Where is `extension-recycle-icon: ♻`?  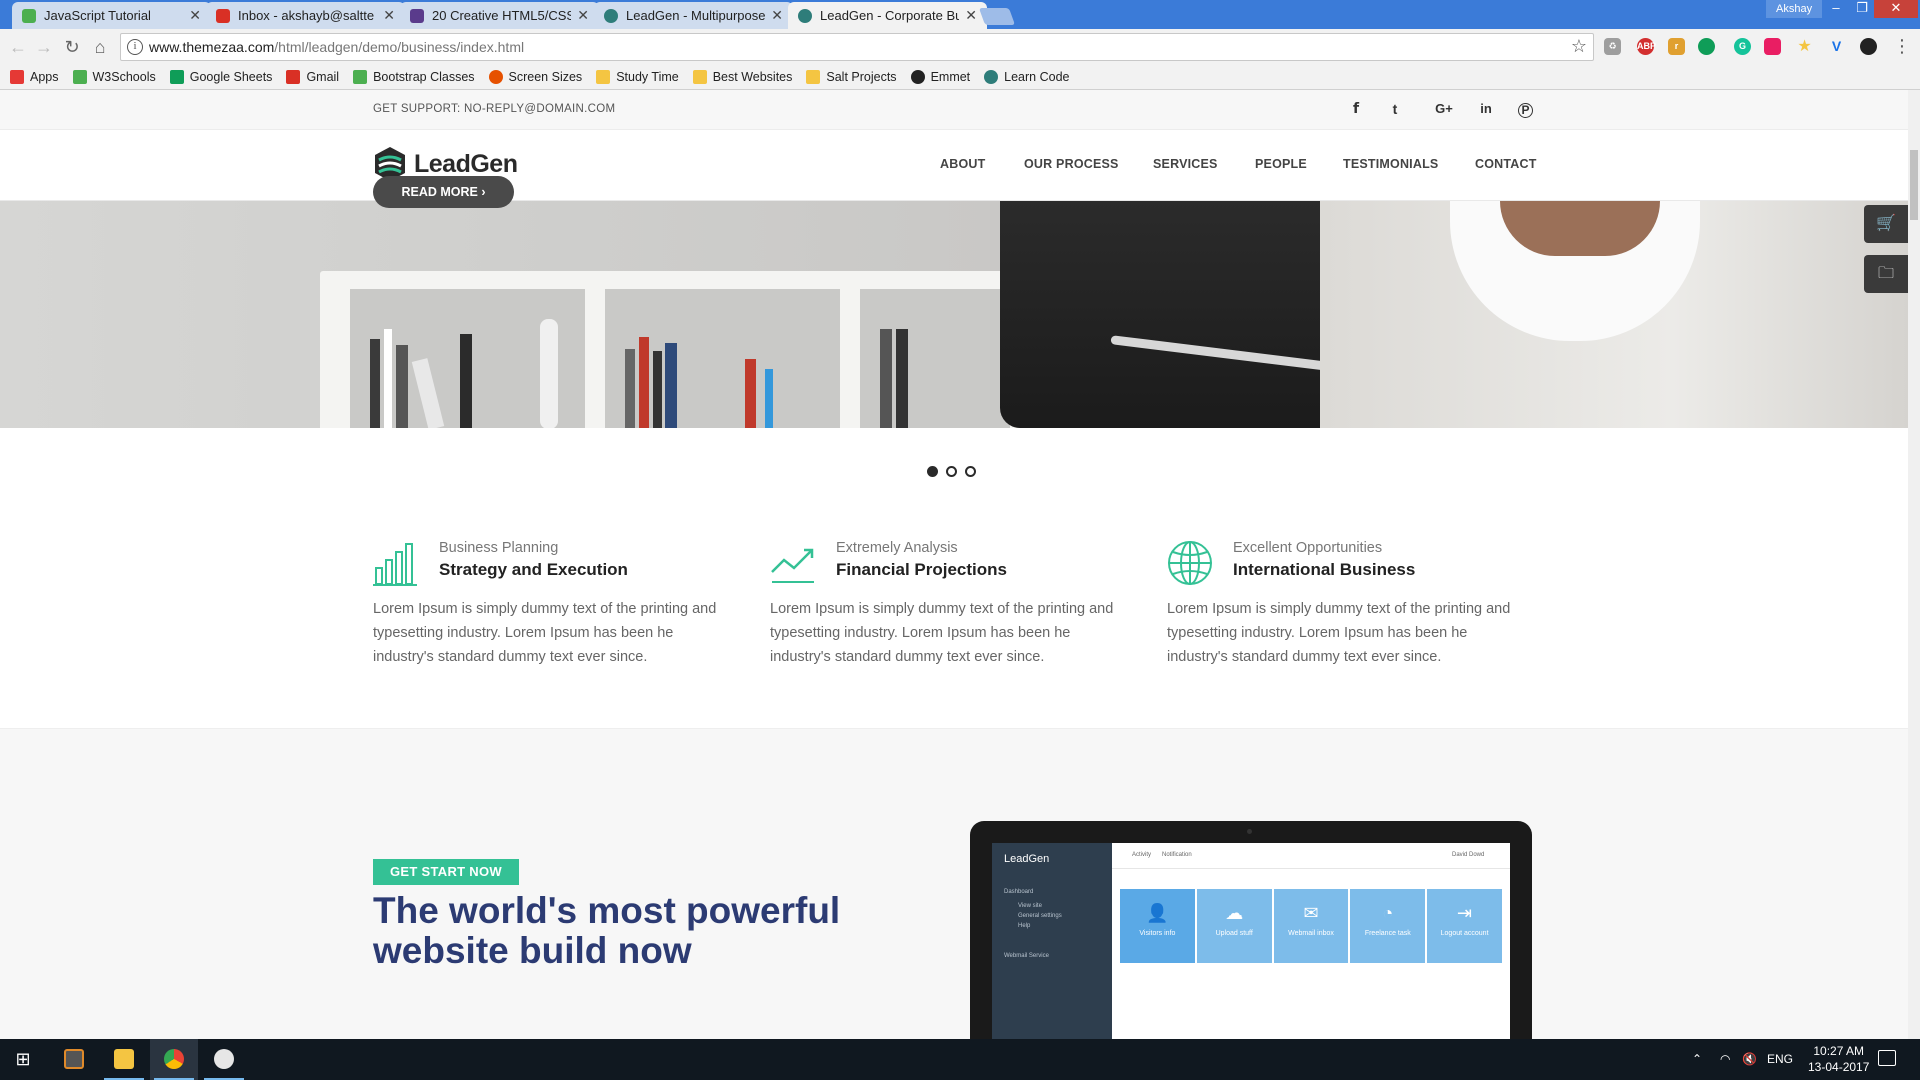 extension-recycle-icon: ♻ is located at coordinates (1612, 46).